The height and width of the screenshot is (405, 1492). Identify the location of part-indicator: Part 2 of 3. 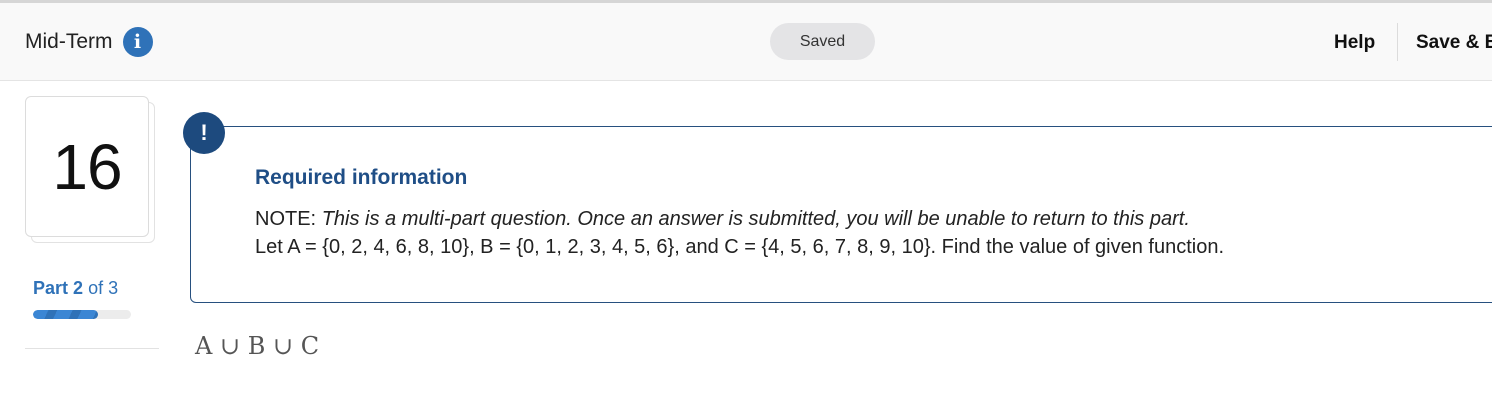
(75, 288).